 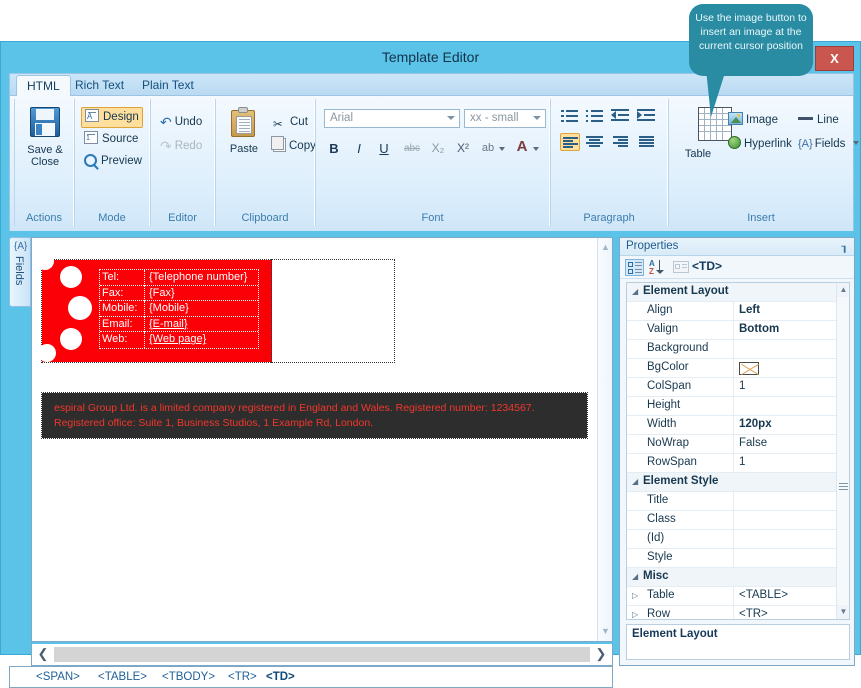 I want to click on property-value: <TR>, so click(x=753, y=613).